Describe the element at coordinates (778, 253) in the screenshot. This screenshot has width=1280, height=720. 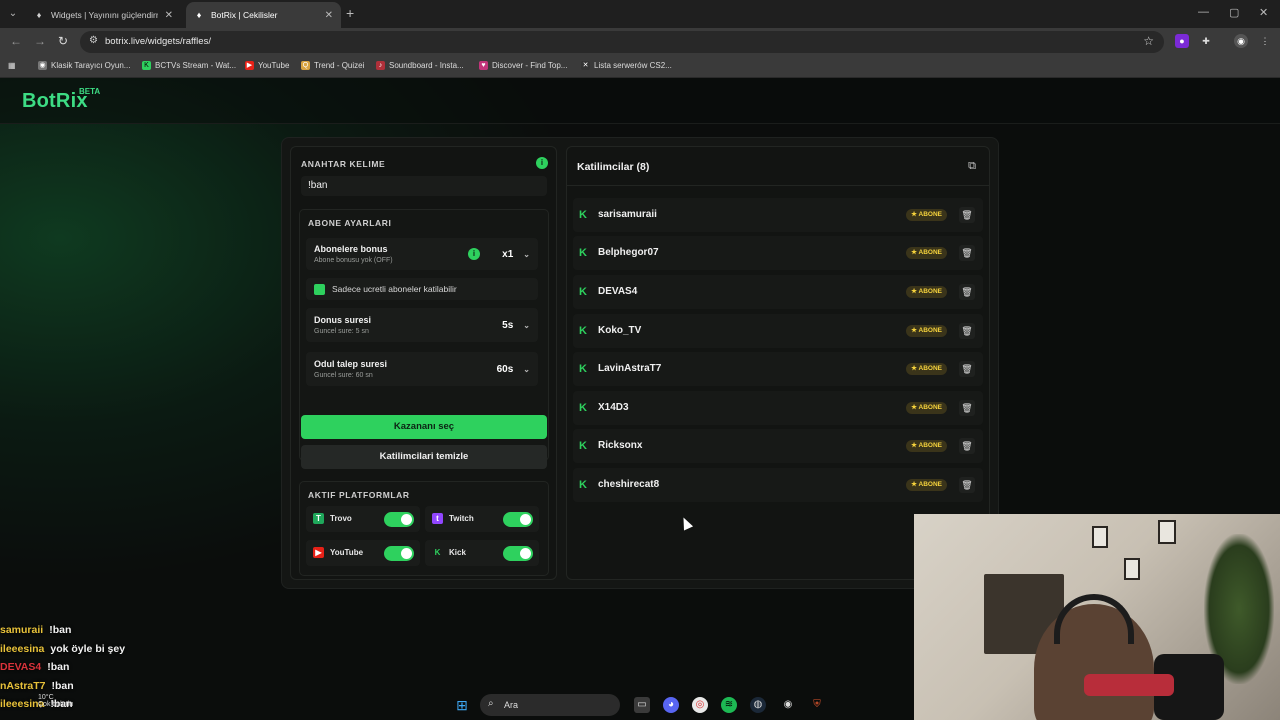
I see `participant-row: K Belphegor07 ★ ABONE 🗑` at that location.